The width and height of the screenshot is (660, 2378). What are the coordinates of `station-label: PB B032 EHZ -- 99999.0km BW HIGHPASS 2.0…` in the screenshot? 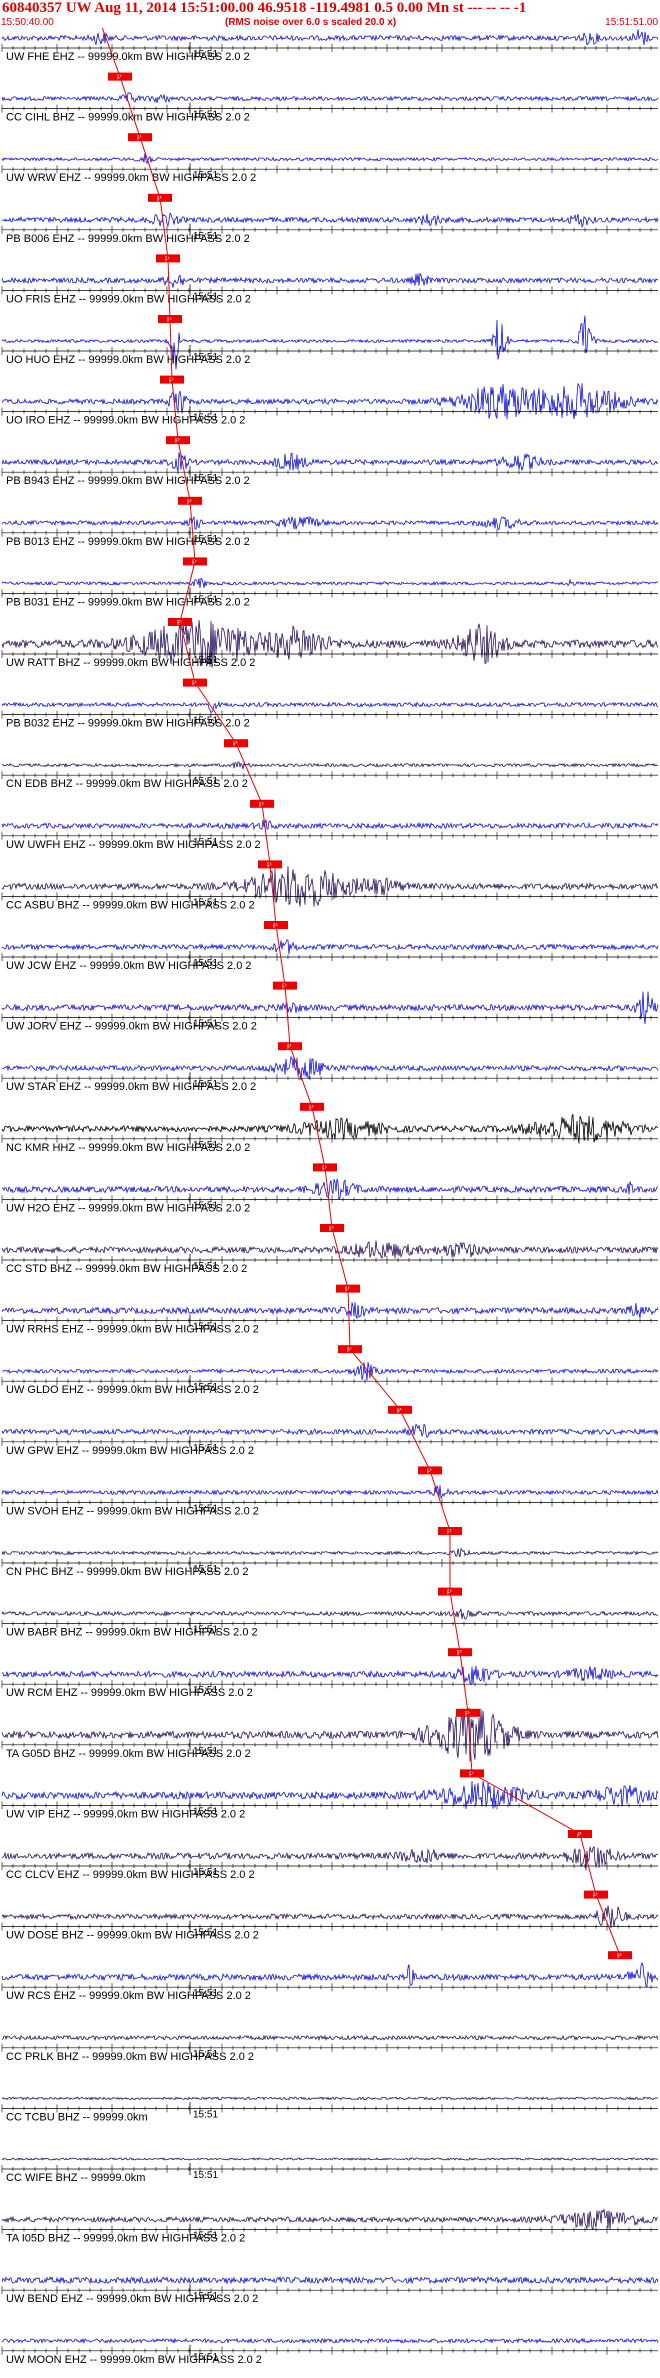 It's located at (128, 724).